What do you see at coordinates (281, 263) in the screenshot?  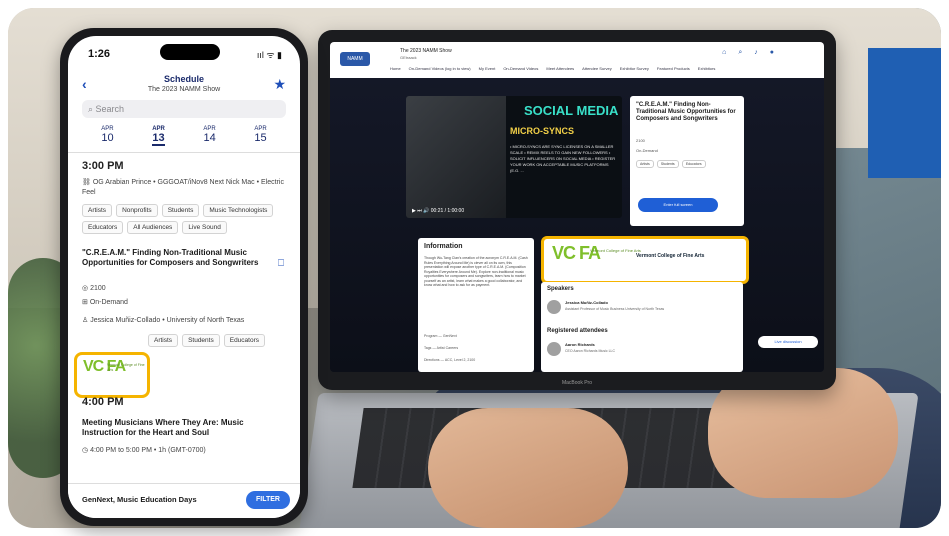 I see `bookmark-icon: ⎕` at bounding box center [281, 263].